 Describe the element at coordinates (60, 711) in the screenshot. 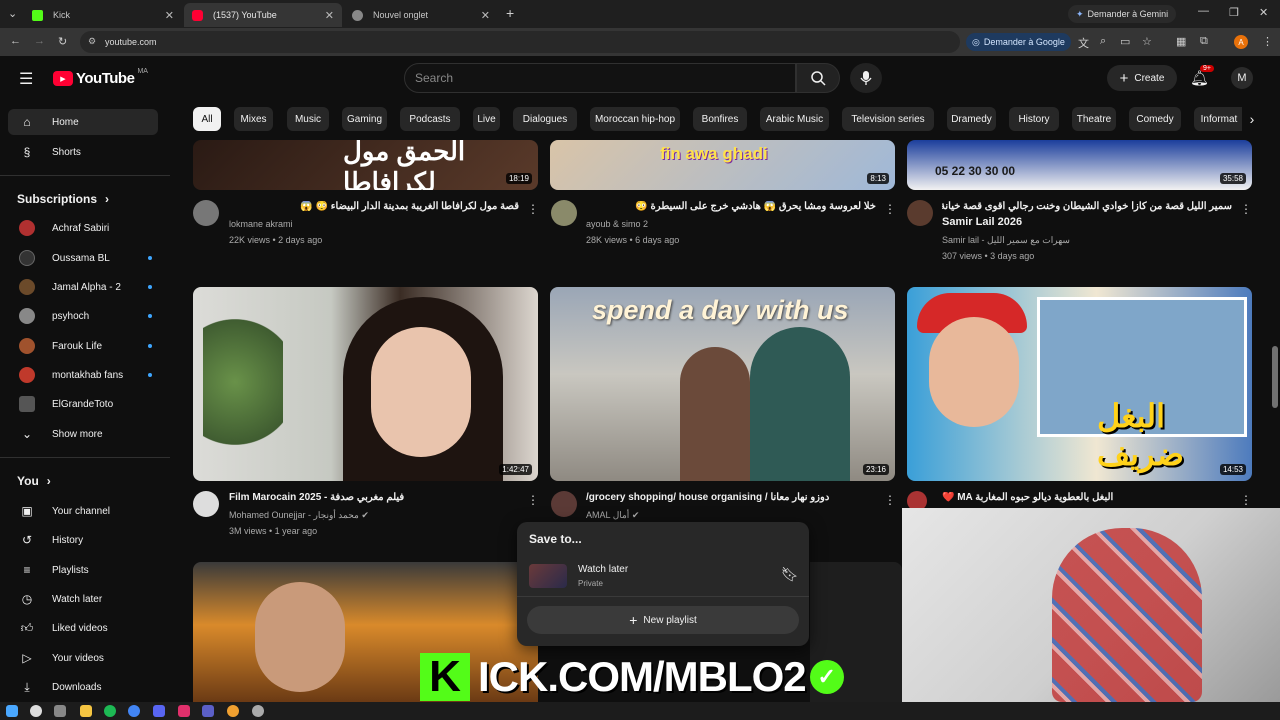

I see `task-view-icon` at that location.